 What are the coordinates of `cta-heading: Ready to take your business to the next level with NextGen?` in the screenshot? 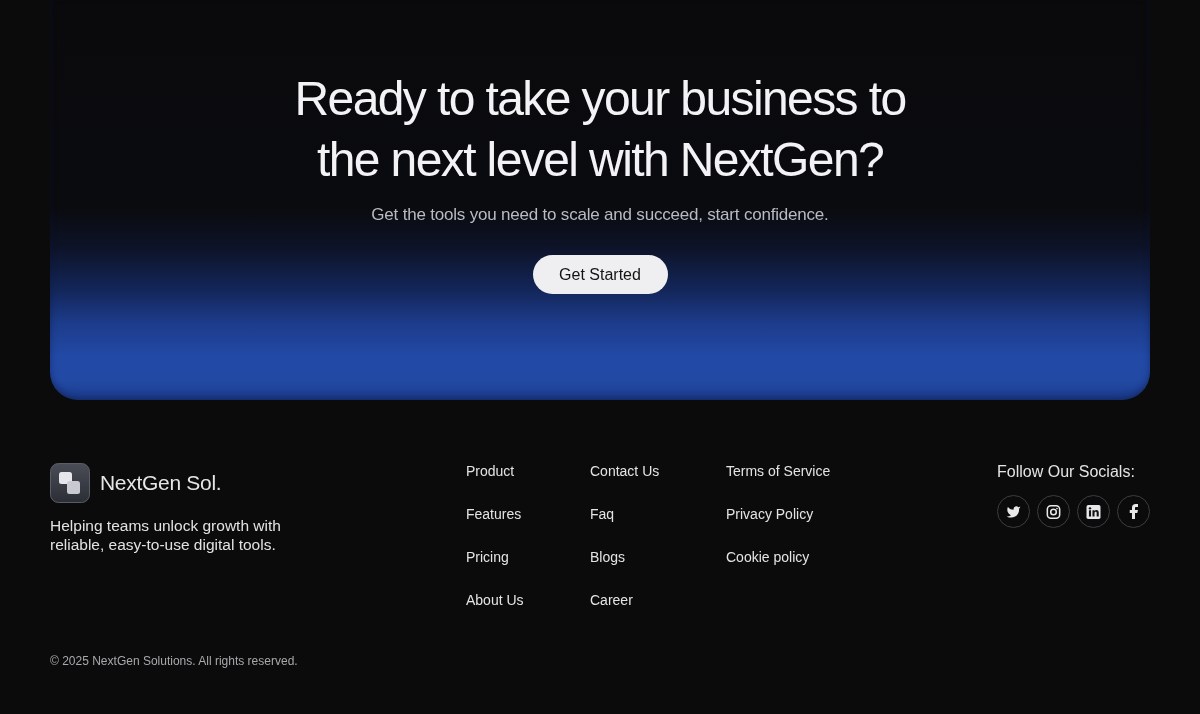 It's located at (600, 129).